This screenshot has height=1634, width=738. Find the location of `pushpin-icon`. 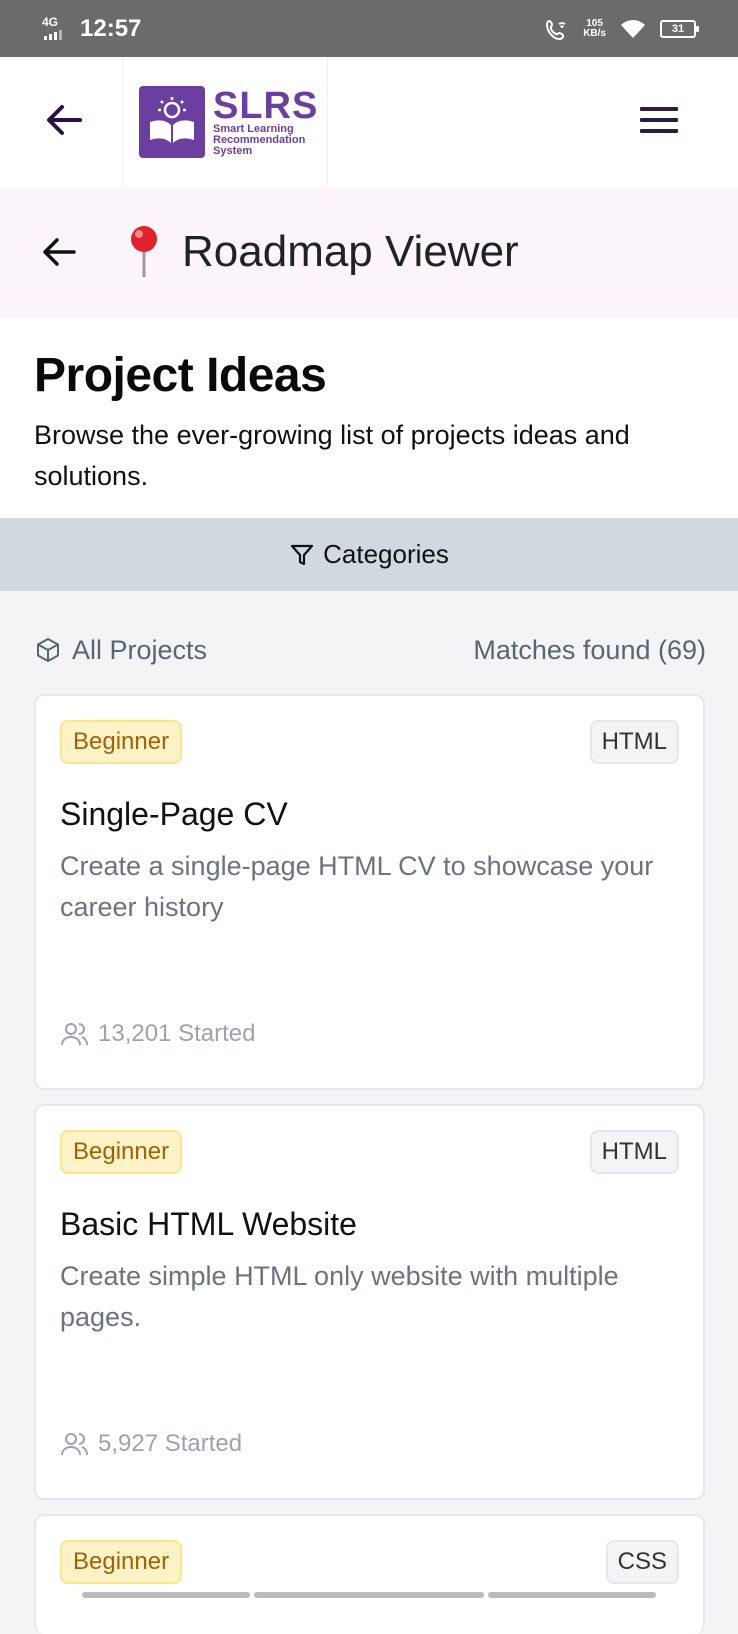

pushpin-icon is located at coordinates (144, 251).